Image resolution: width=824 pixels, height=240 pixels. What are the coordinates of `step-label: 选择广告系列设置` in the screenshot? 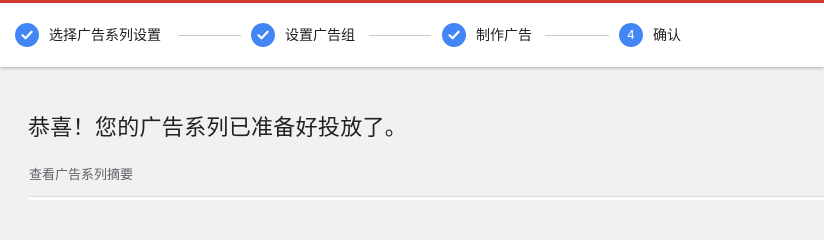 It's located at (105, 36).